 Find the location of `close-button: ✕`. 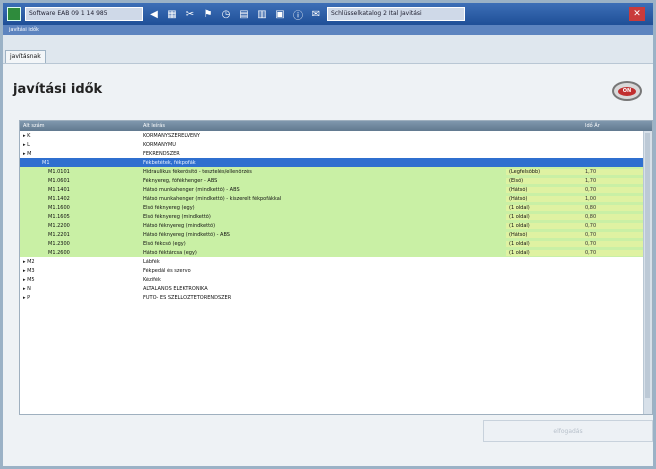

close-button: ✕ is located at coordinates (637, 14).